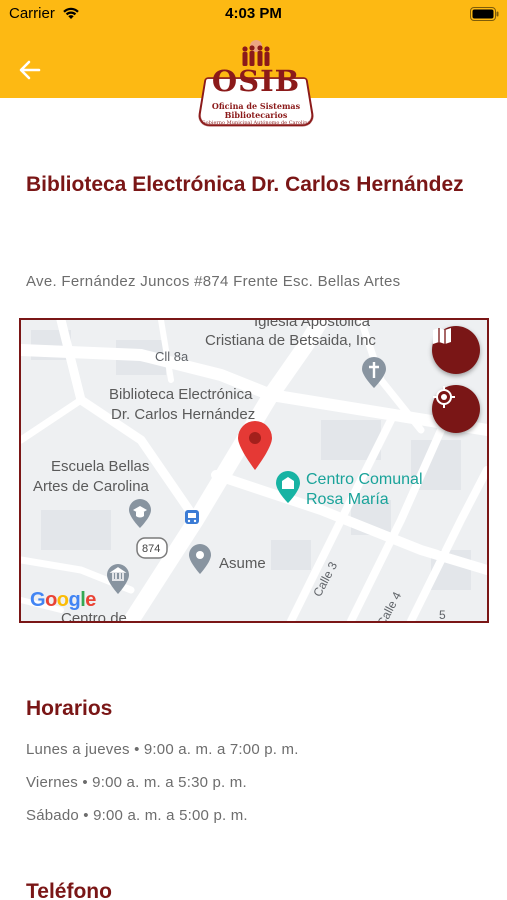 The height and width of the screenshot is (900, 507). What do you see at coordinates (442, 615) in the screenshot?
I see `map-label-calle5: 5` at bounding box center [442, 615].